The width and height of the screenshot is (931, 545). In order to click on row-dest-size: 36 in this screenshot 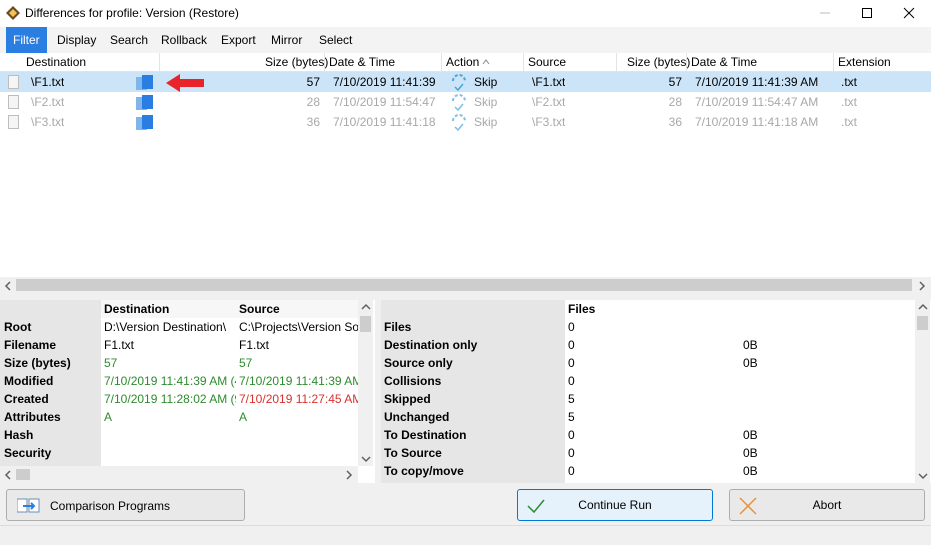, I will do `click(313, 122)`.